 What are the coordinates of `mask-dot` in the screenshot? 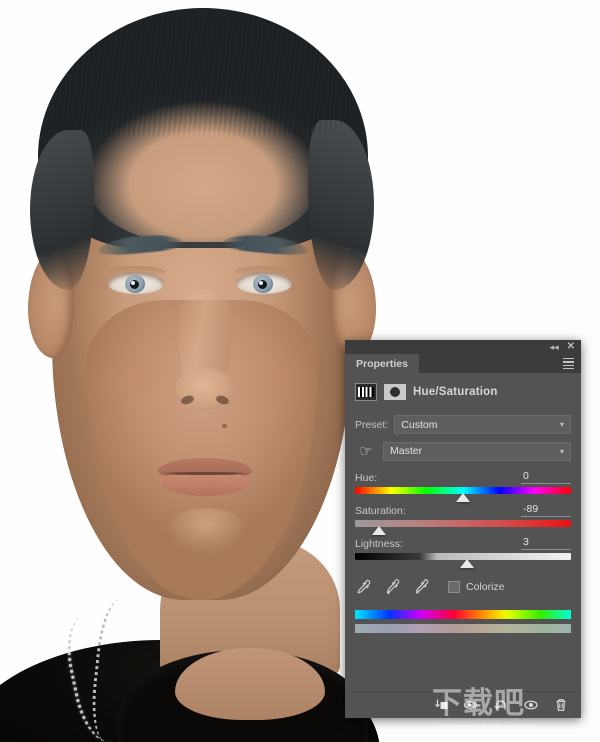 It's located at (395, 392).